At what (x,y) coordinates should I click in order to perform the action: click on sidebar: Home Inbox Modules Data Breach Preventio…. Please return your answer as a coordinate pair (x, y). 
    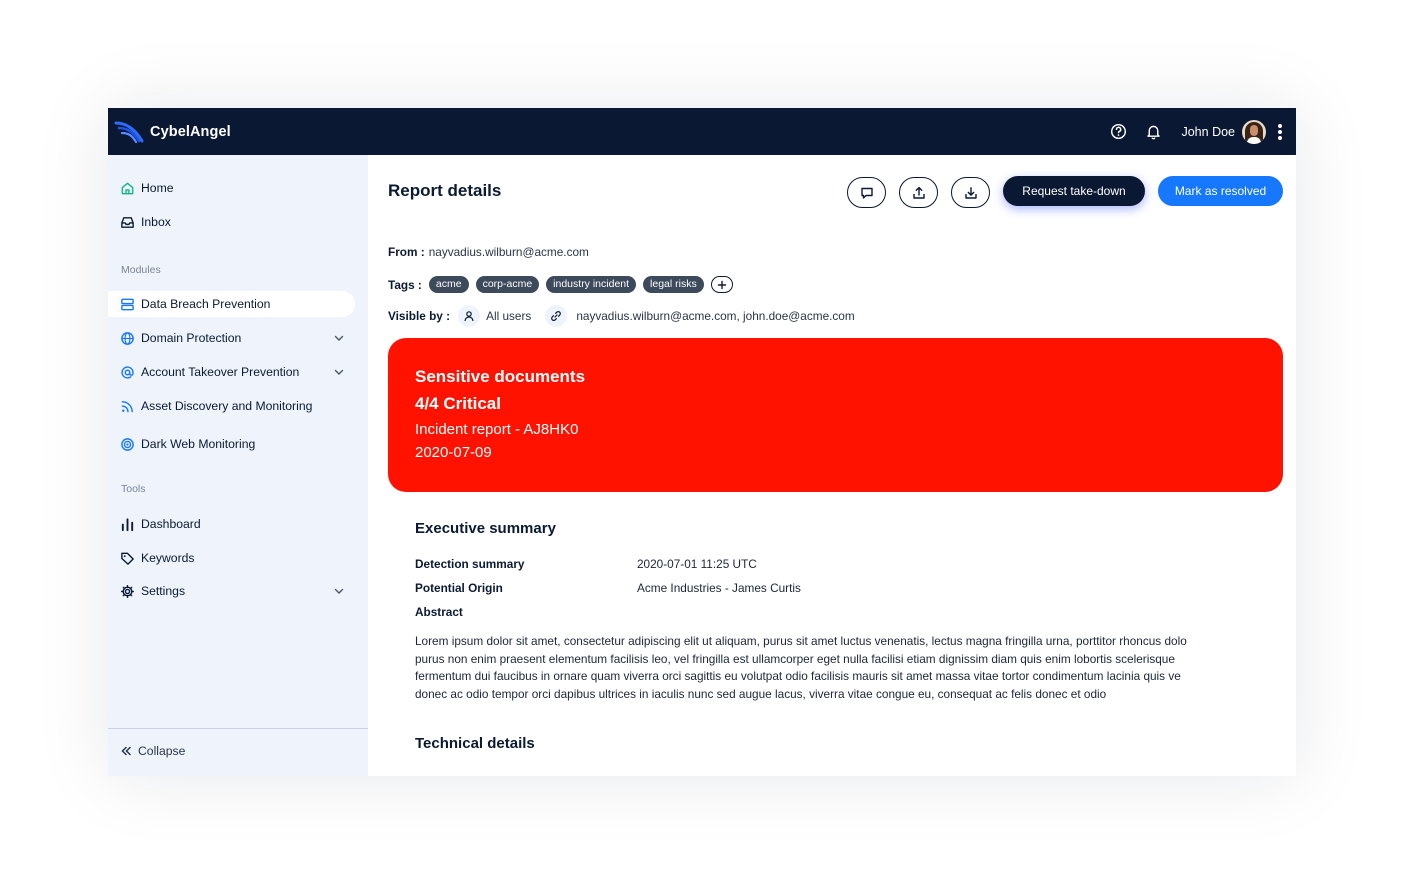
    Looking at the image, I should click on (238, 465).